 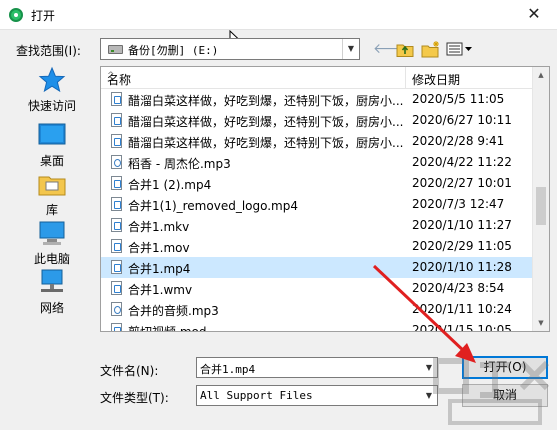 I want to click on file-name: 合并1.mov, so click(x=159, y=248).